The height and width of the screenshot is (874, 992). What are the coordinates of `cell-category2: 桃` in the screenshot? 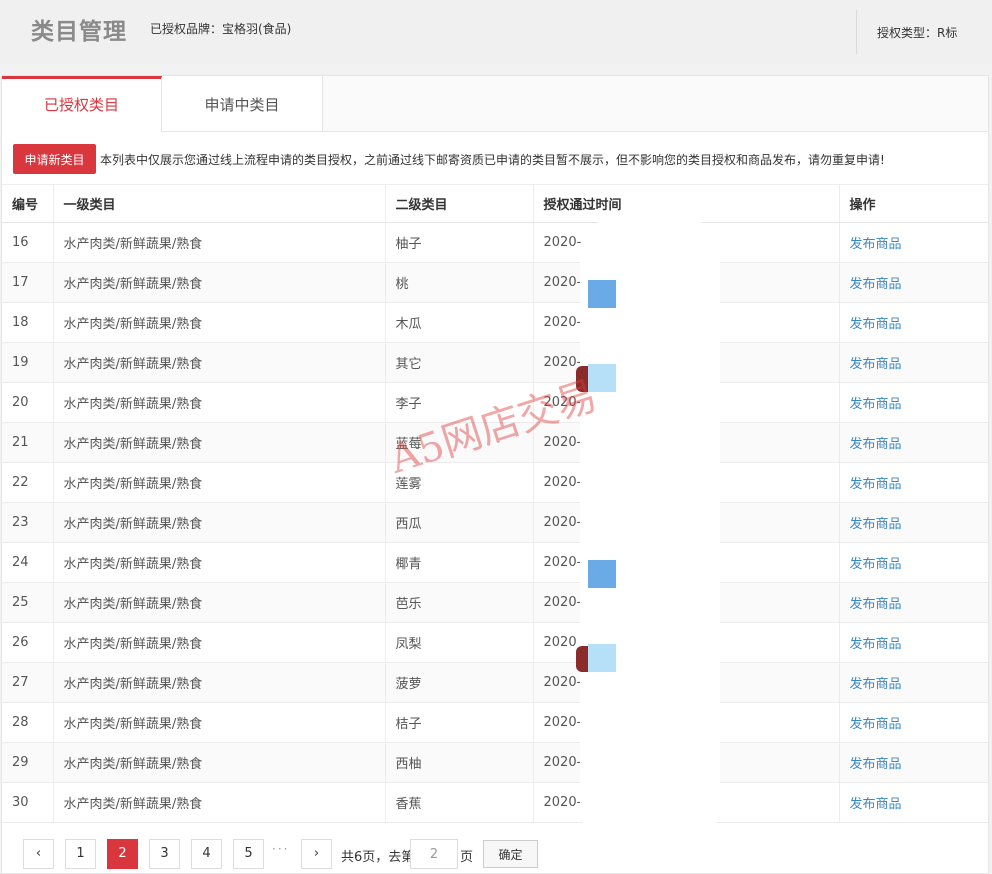 It's located at (459, 282).